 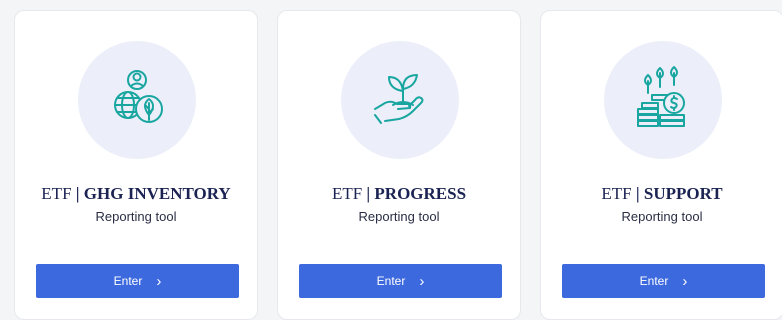 I want to click on card-title: ETF | GHG INVENTORY, so click(x=136, y=193).